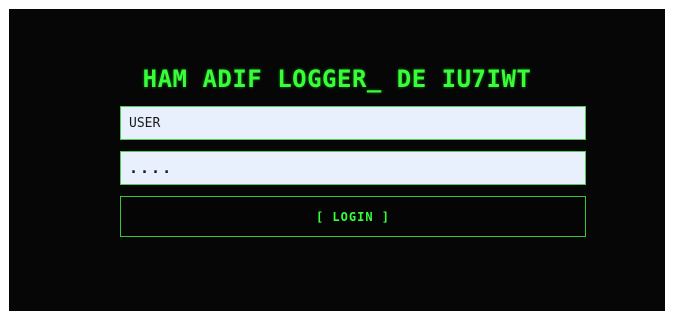 The height and width of the screenshot is (320, 674). Describe the element at coordinates (353, 168) in the screenshot. I see `password-field` at that location.